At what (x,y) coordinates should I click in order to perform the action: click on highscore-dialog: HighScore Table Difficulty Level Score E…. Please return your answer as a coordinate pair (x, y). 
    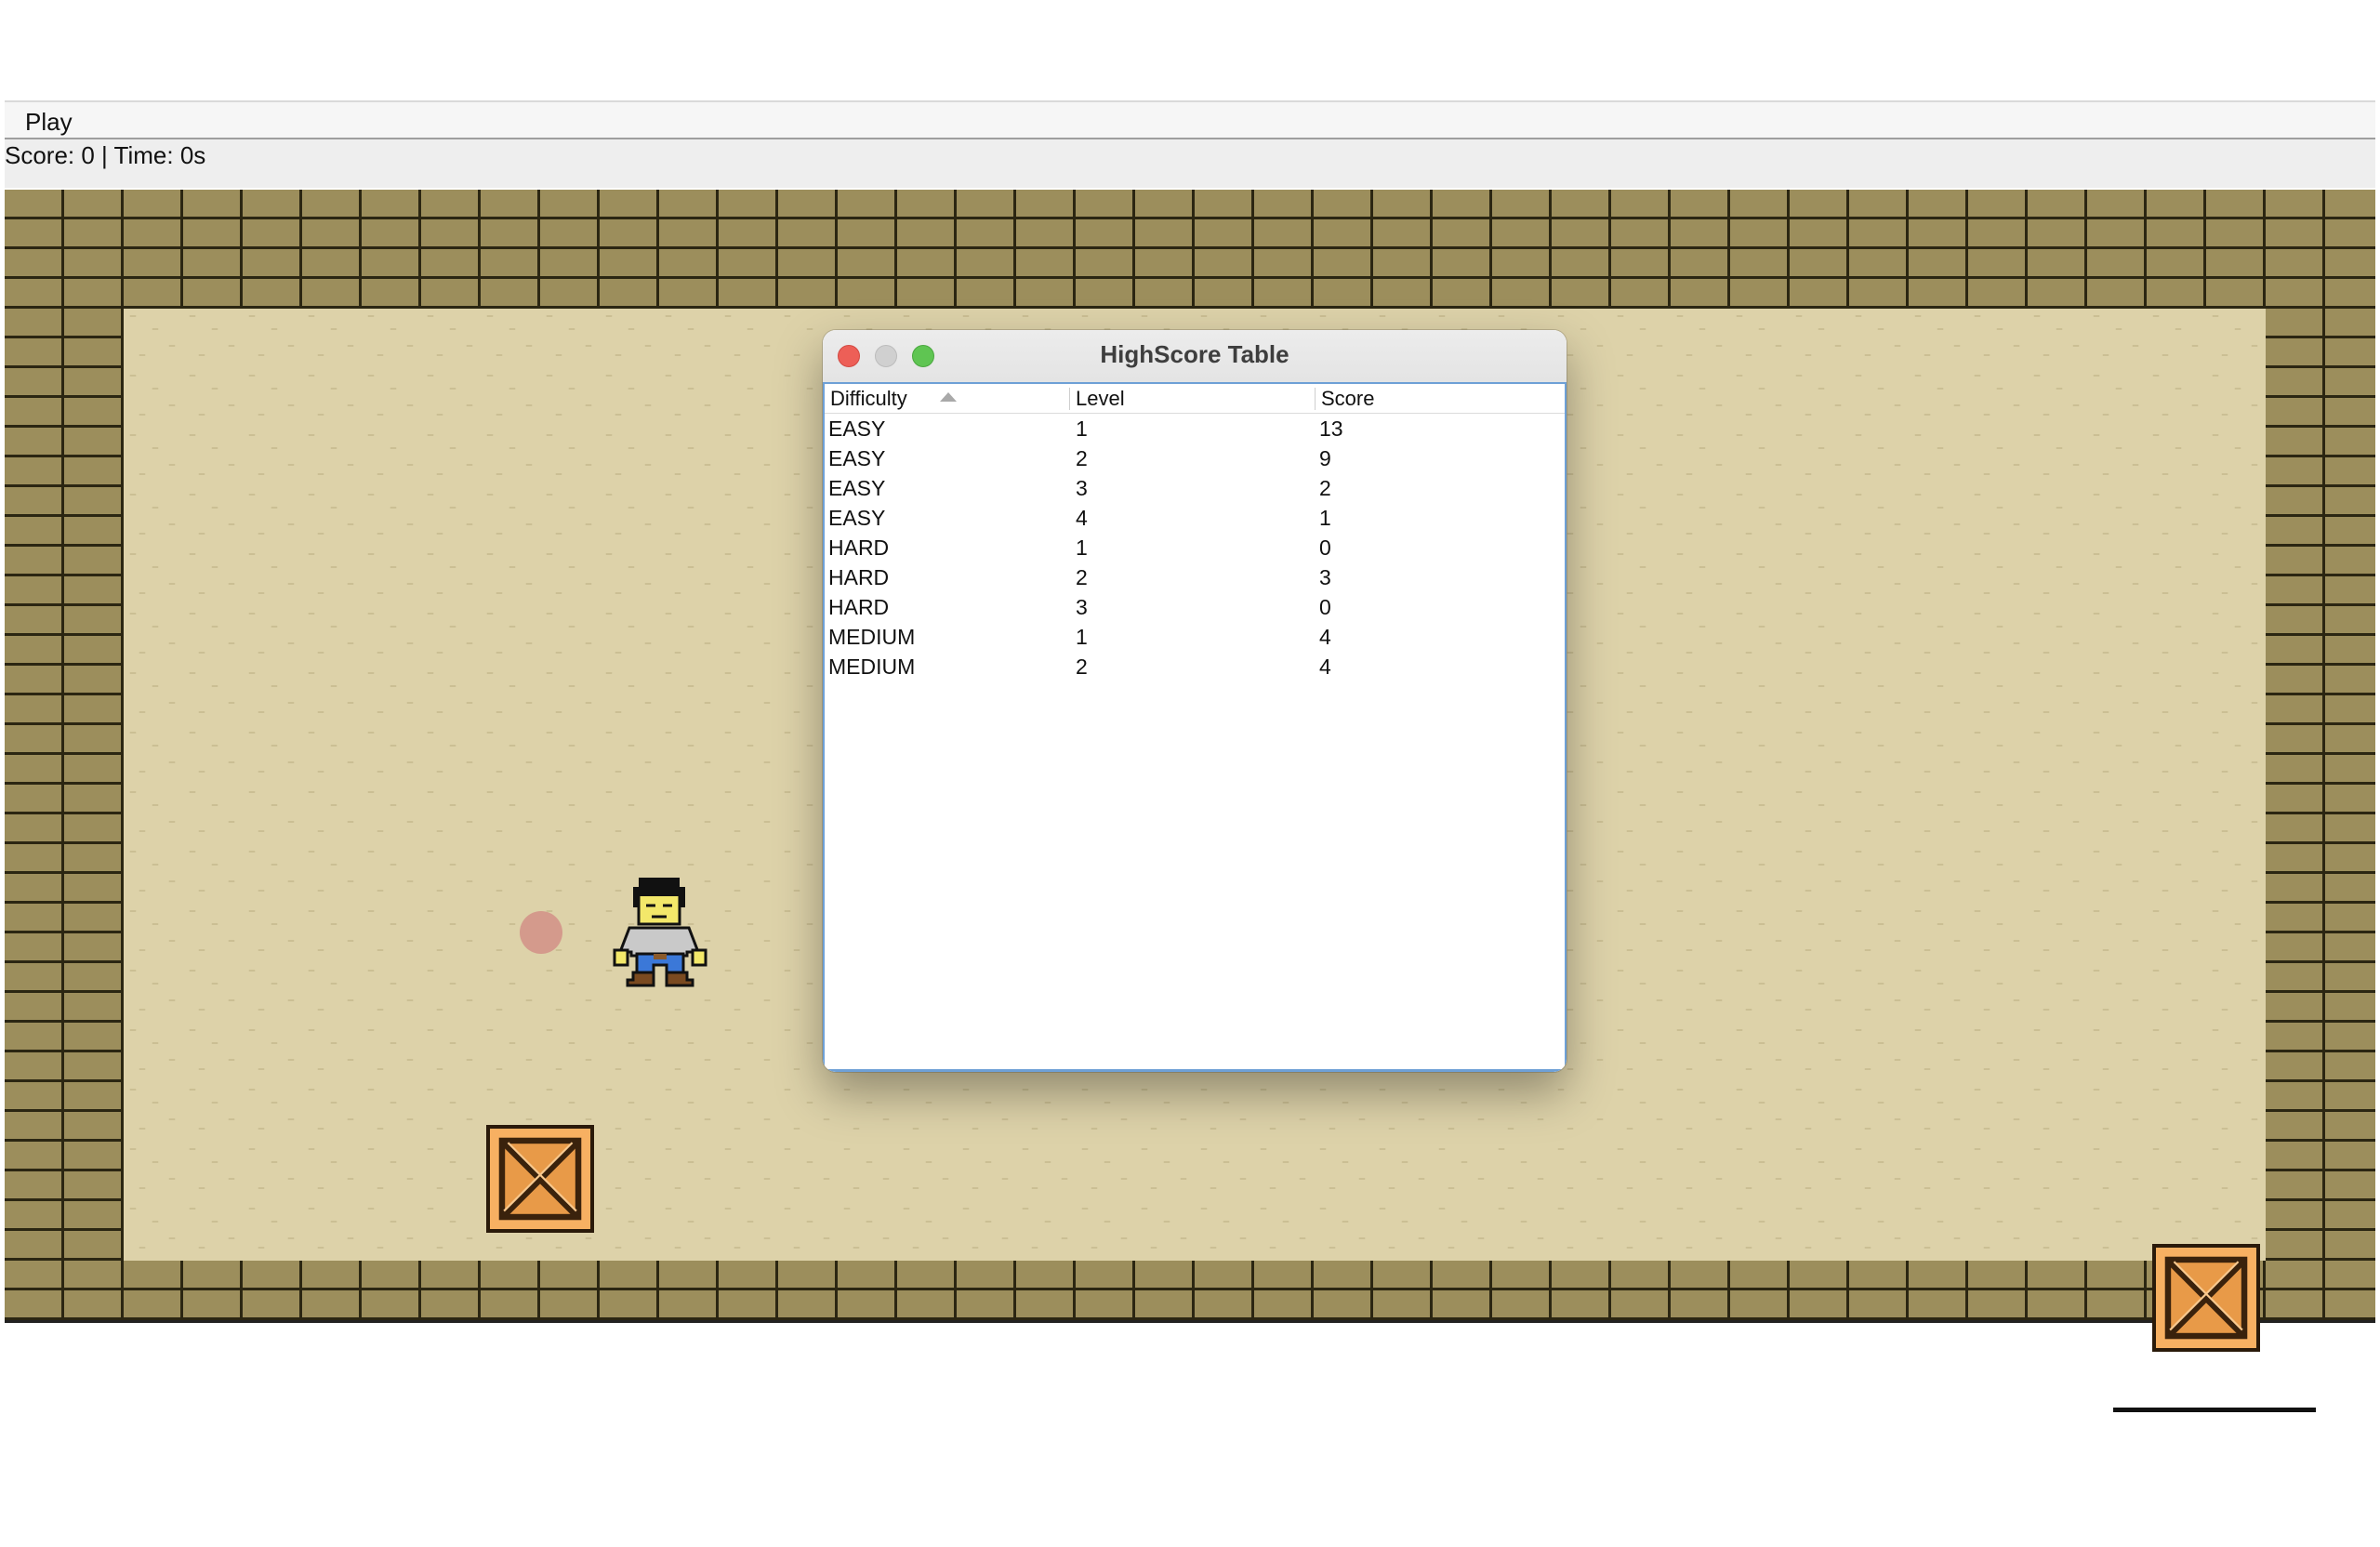
    Looking at the image, I should click on (1195, 701).